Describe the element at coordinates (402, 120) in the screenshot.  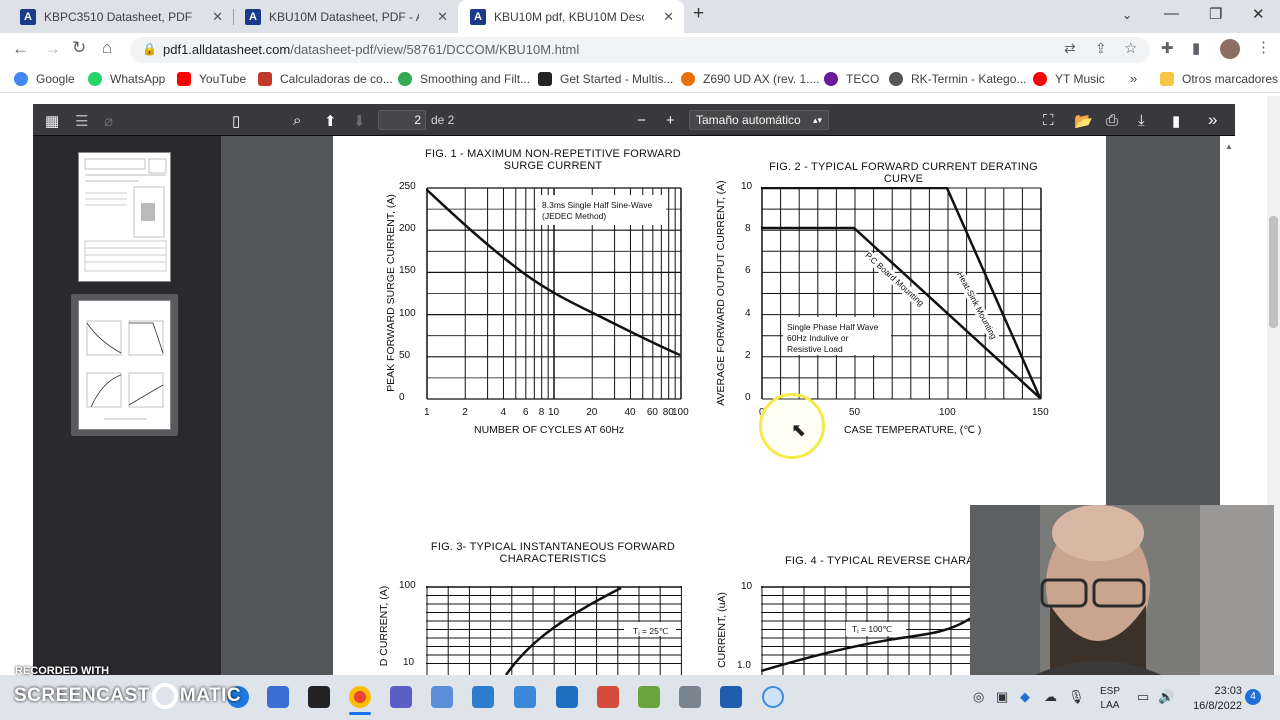
I see `page-number-input: 2` at that location.